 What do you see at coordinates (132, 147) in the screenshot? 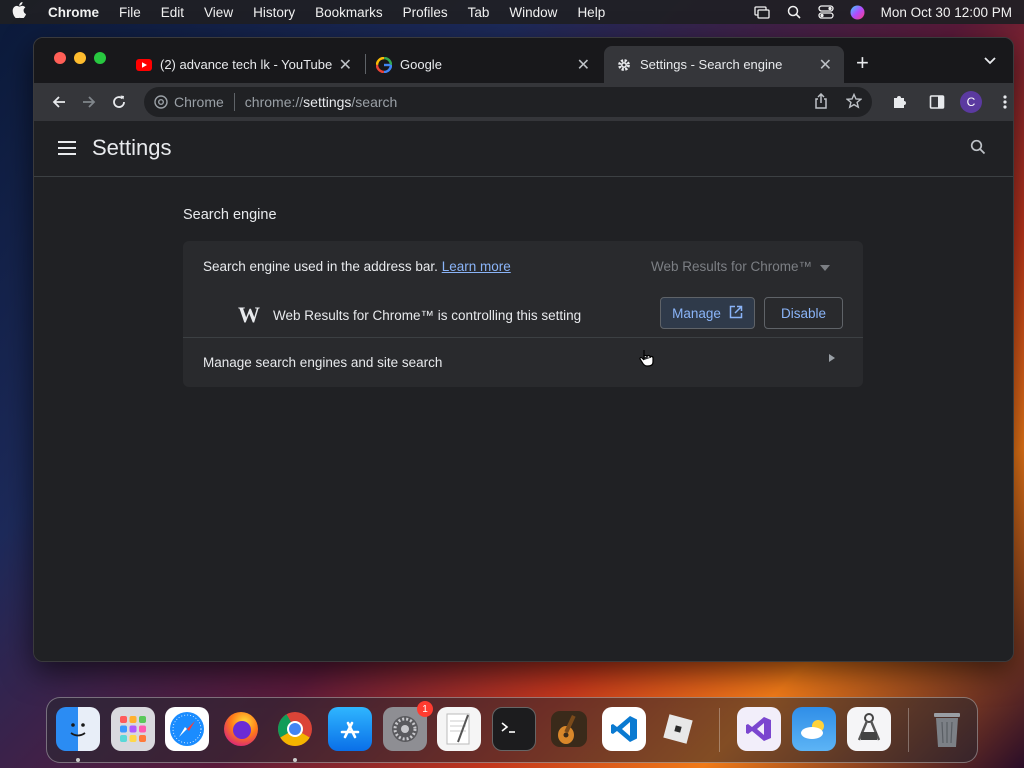
I see `page-title: Settings` at bounding box center [132, 147].